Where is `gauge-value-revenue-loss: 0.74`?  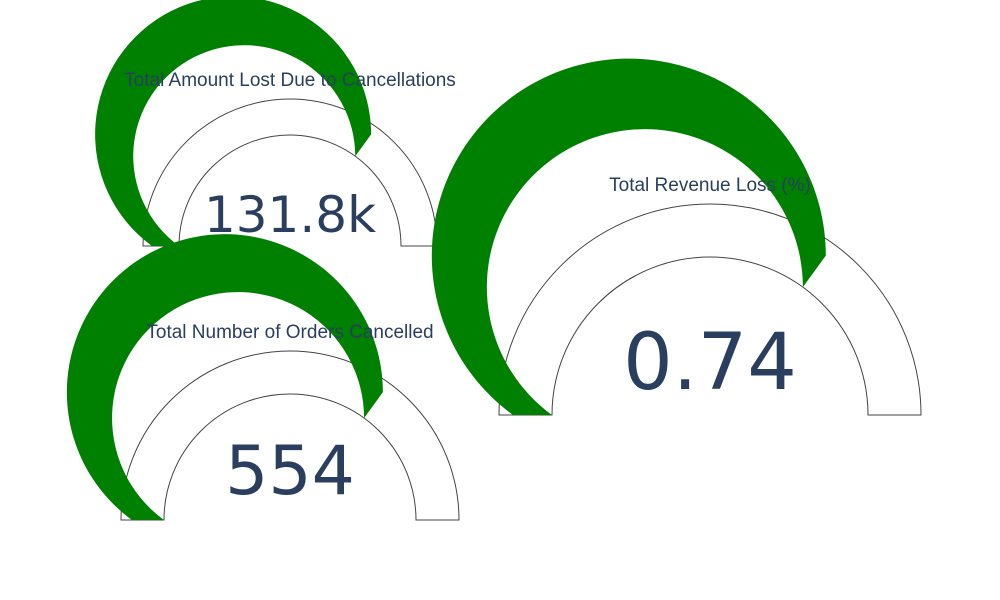
gauge-value-revenue-loss: 0.74 is located at coordinates (710, 363).